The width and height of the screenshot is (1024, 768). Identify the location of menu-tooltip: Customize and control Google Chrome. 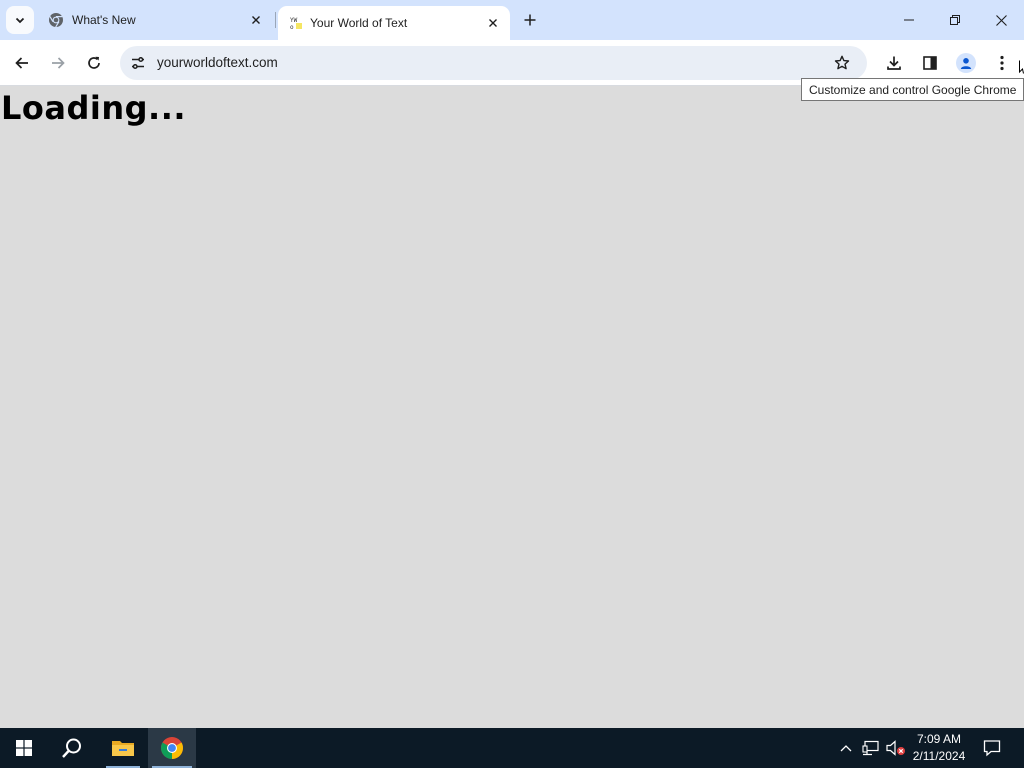
(912, 89).